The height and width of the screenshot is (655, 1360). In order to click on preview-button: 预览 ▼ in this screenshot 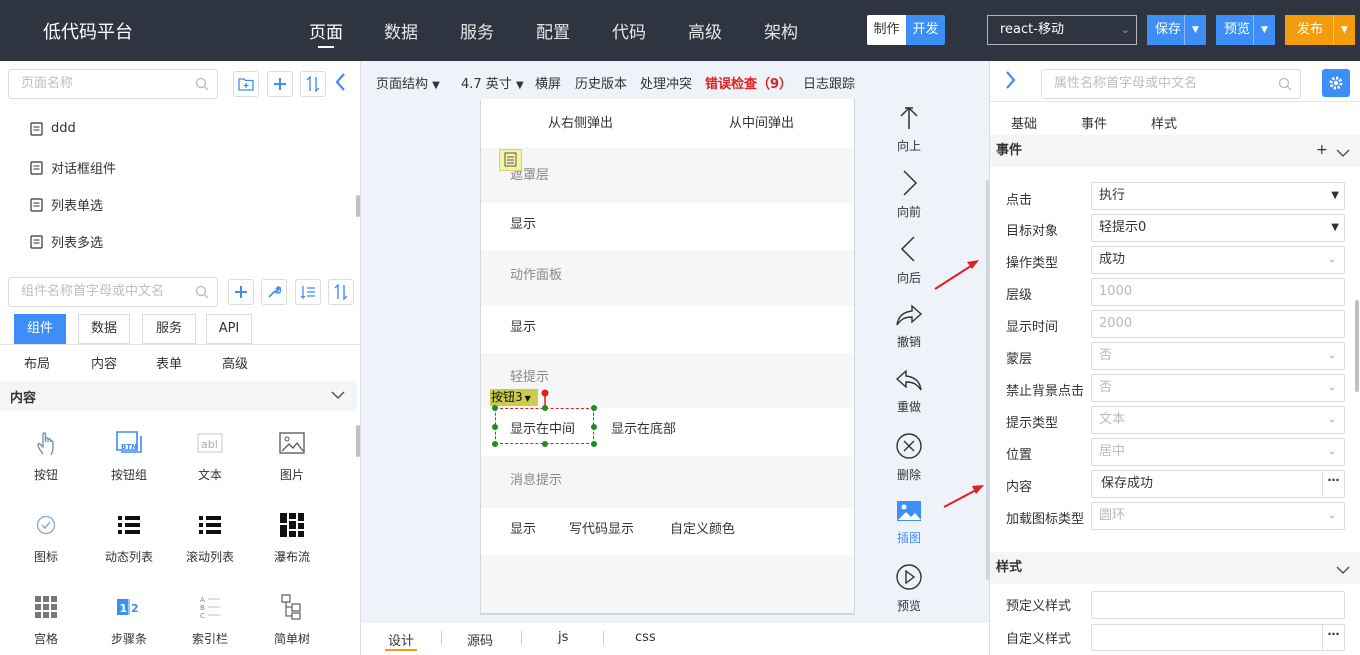, I will do `click(1245, 30)`.